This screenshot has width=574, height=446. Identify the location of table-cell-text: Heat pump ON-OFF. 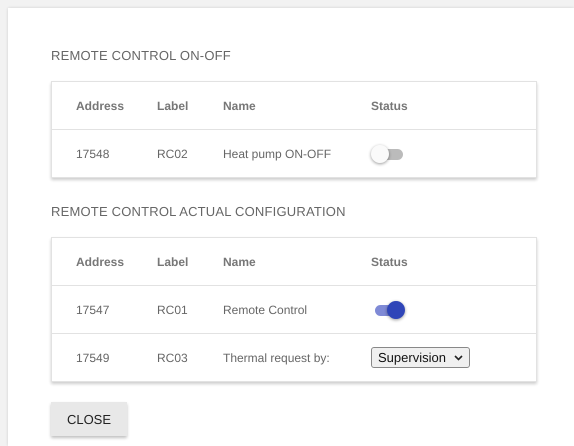
(277, 153).